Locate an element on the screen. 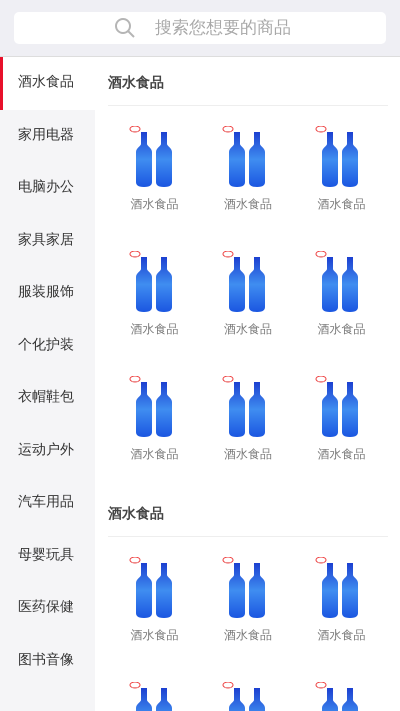 Image resolution: width=400 pixels, height=711 pixels. category-item: 汽车用品 is located at coordinates (47, 503).